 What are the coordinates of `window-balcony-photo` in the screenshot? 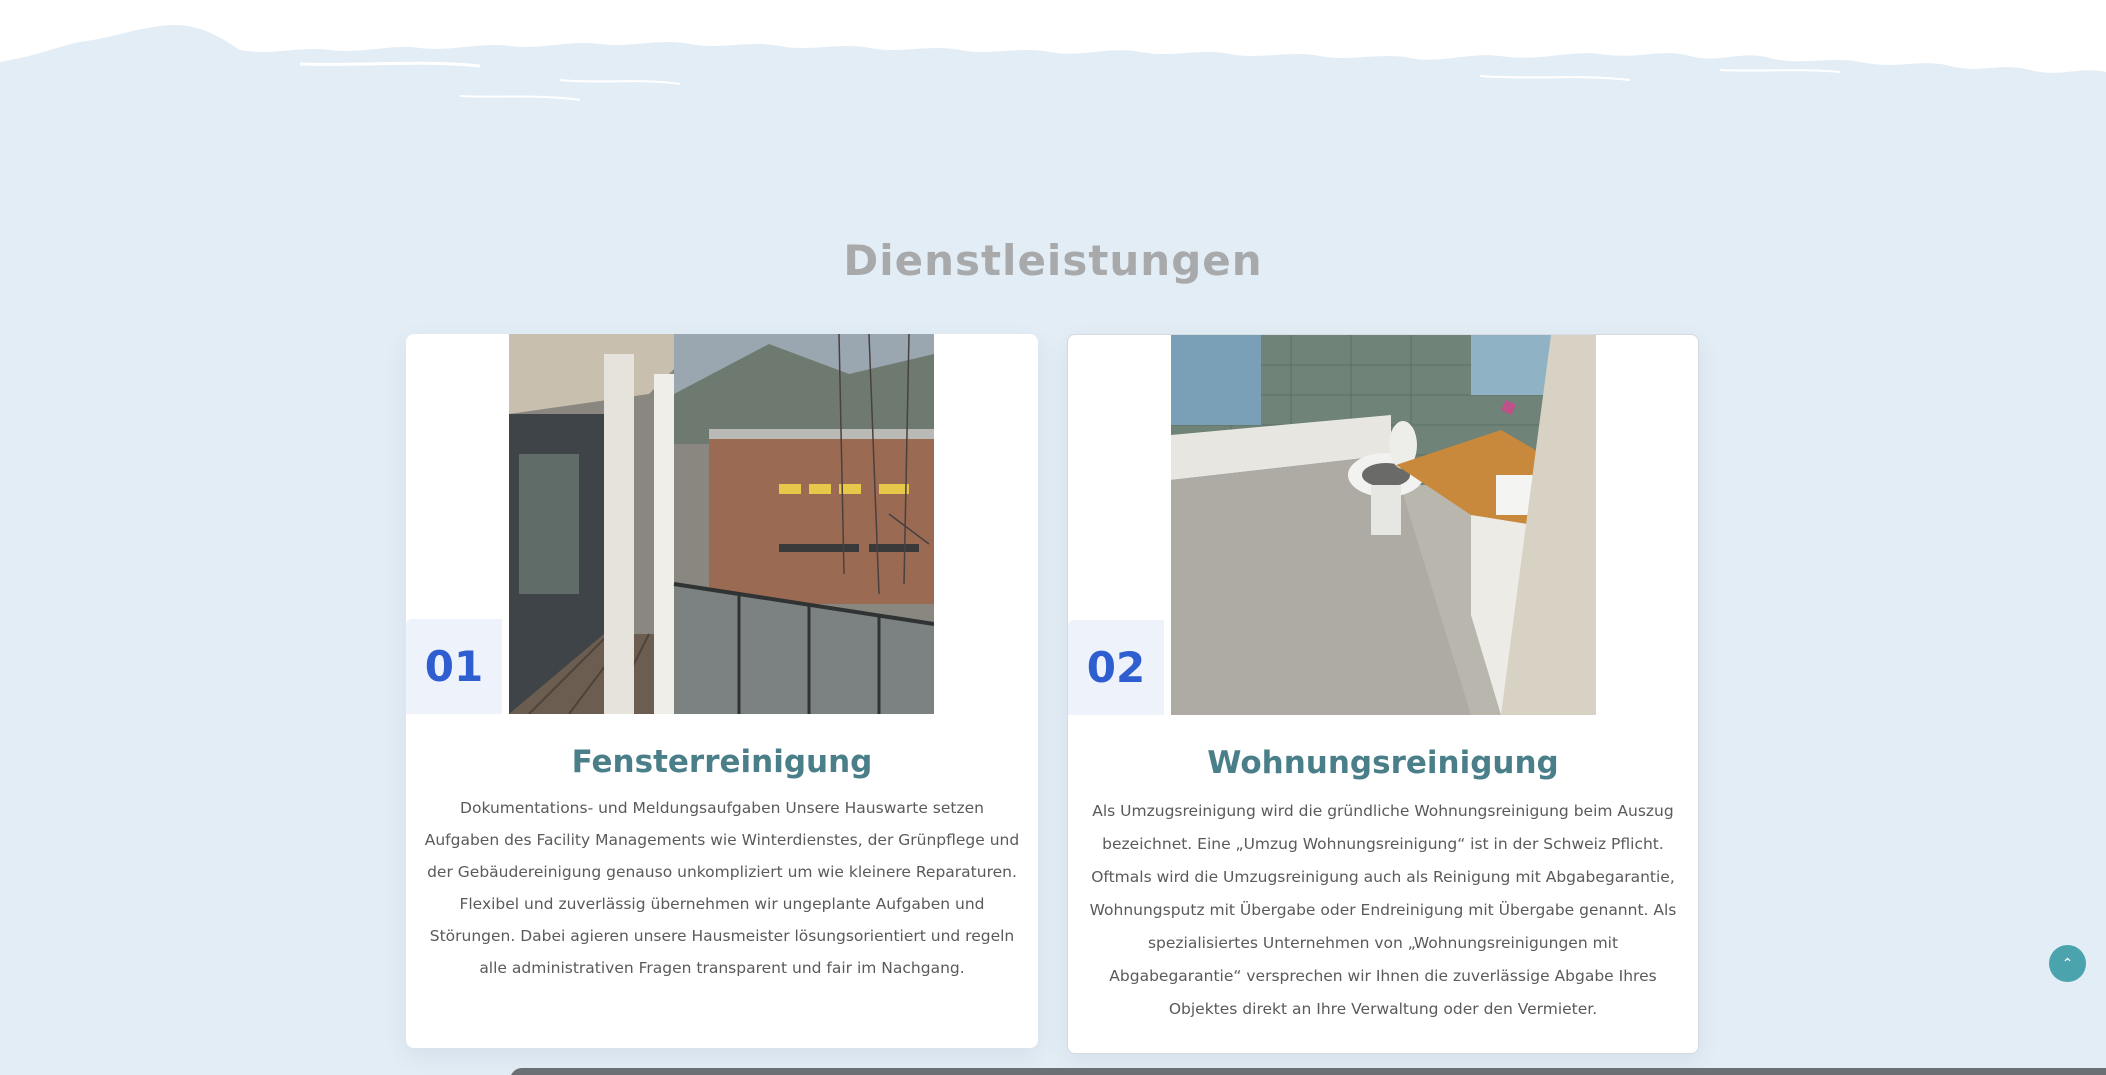 It's located at (721, 524).